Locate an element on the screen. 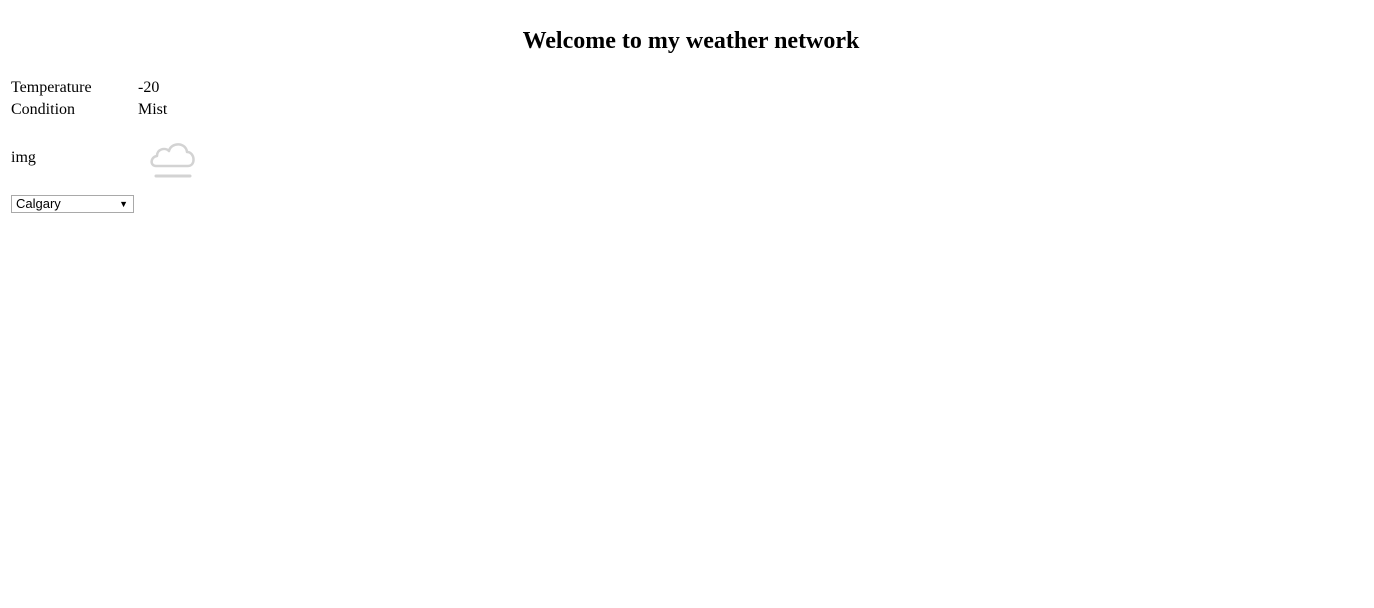 The image size is (1374, 608). weather-icon-cell is located at coordinates (168, 158).